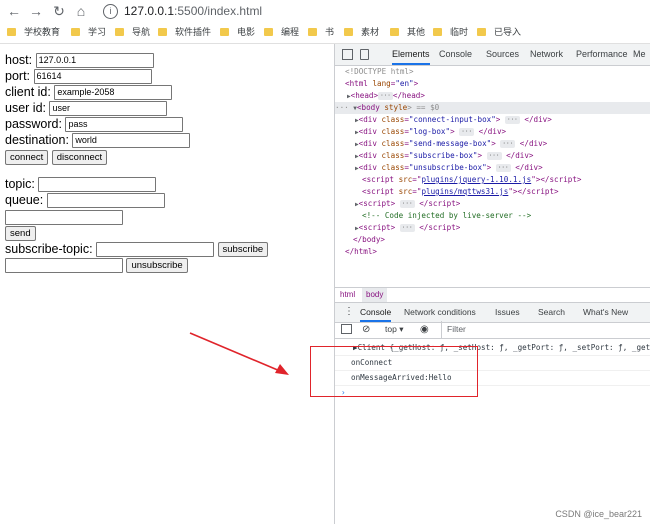 This screenshot has width=650, height=524. What do you see at coordinates (346, 329) in the screenshot?
I see `sidebar-toggle-icon` at bounding box center [346, 329].